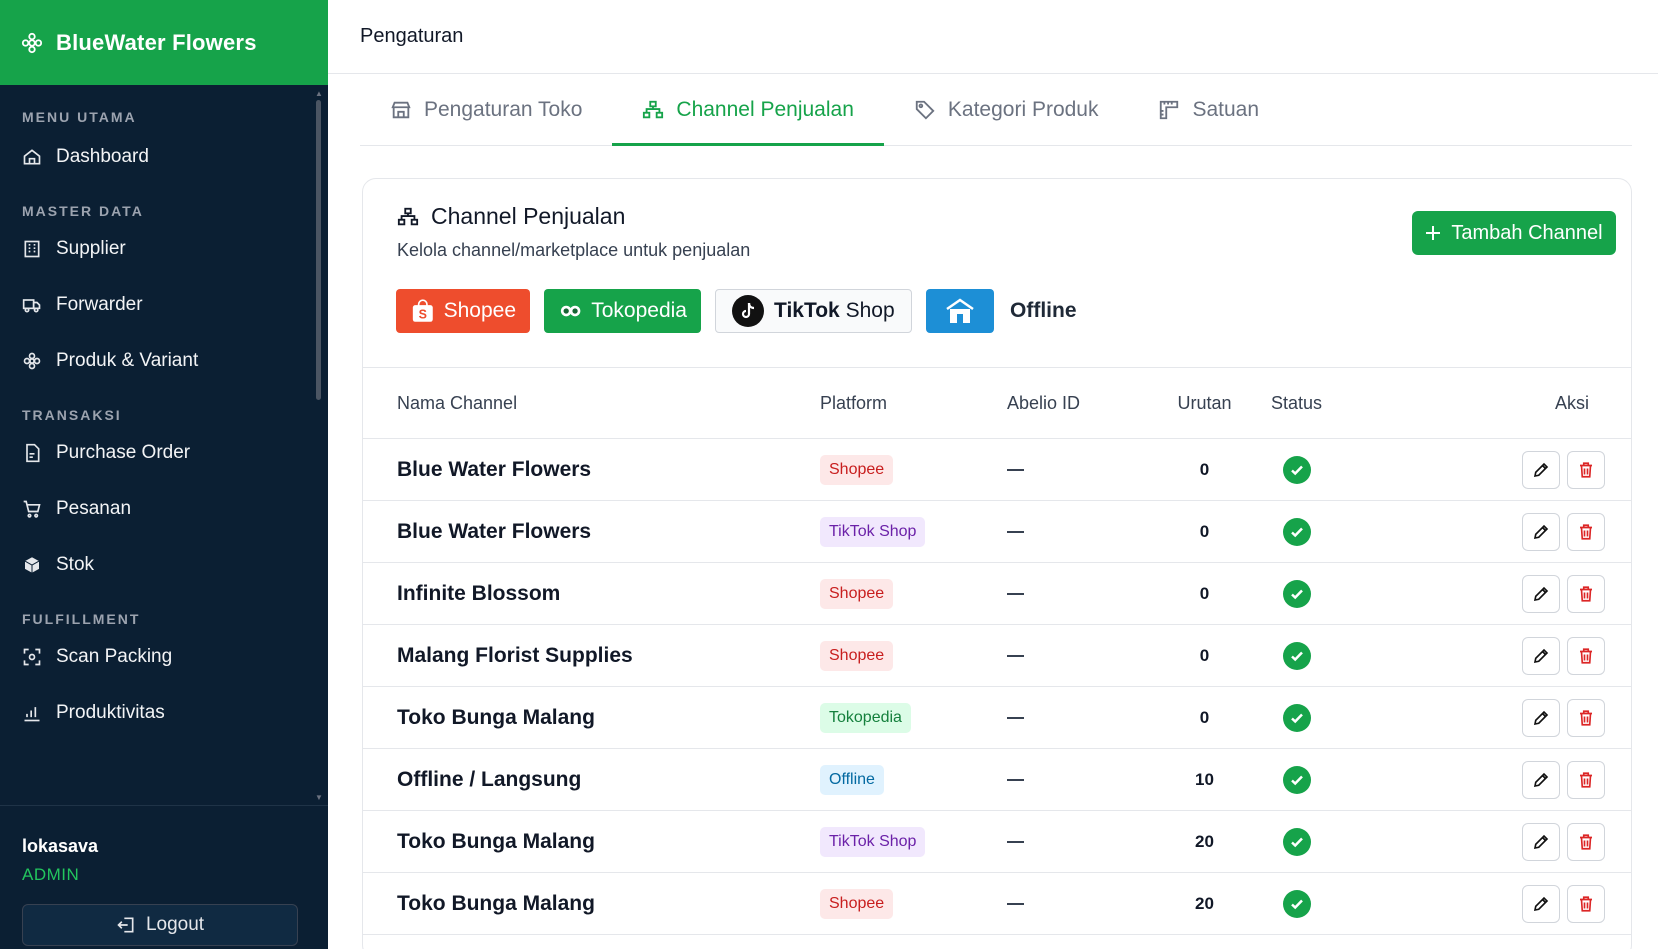 Image resolution: width=1658 pixels, height=949 pixels. I want to click on trash-icon, so click(1586, 593).